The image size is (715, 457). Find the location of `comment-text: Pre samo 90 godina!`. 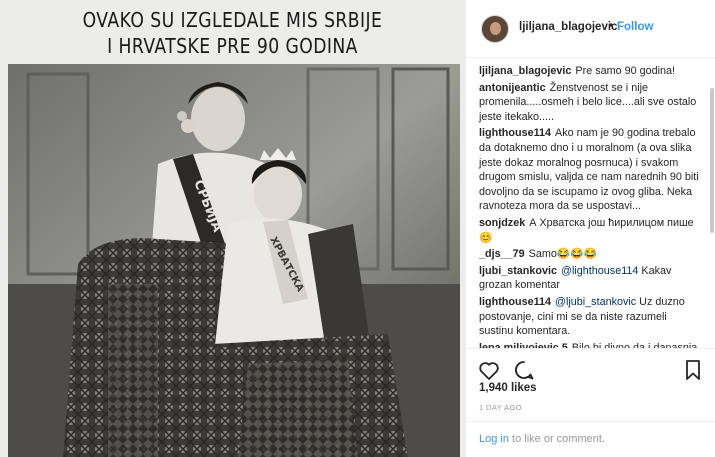

comment-text: Pre samo 90 godina! is located at coordinates (625, 71).